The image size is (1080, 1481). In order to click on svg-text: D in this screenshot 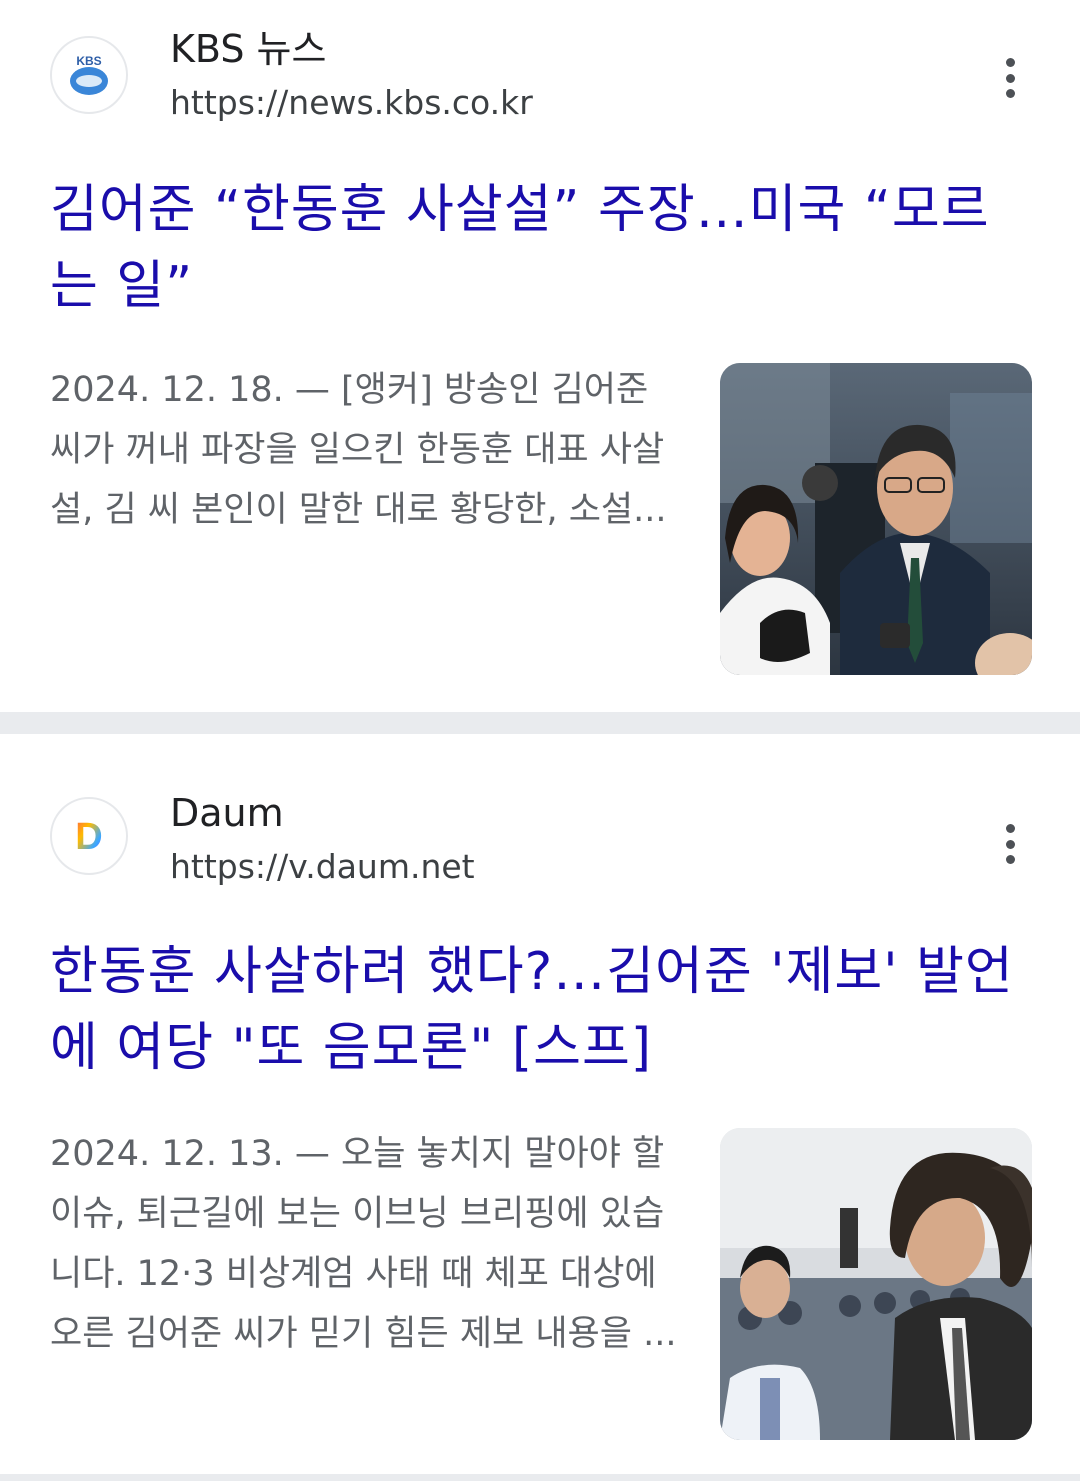, I will do `click(88, 837)`.